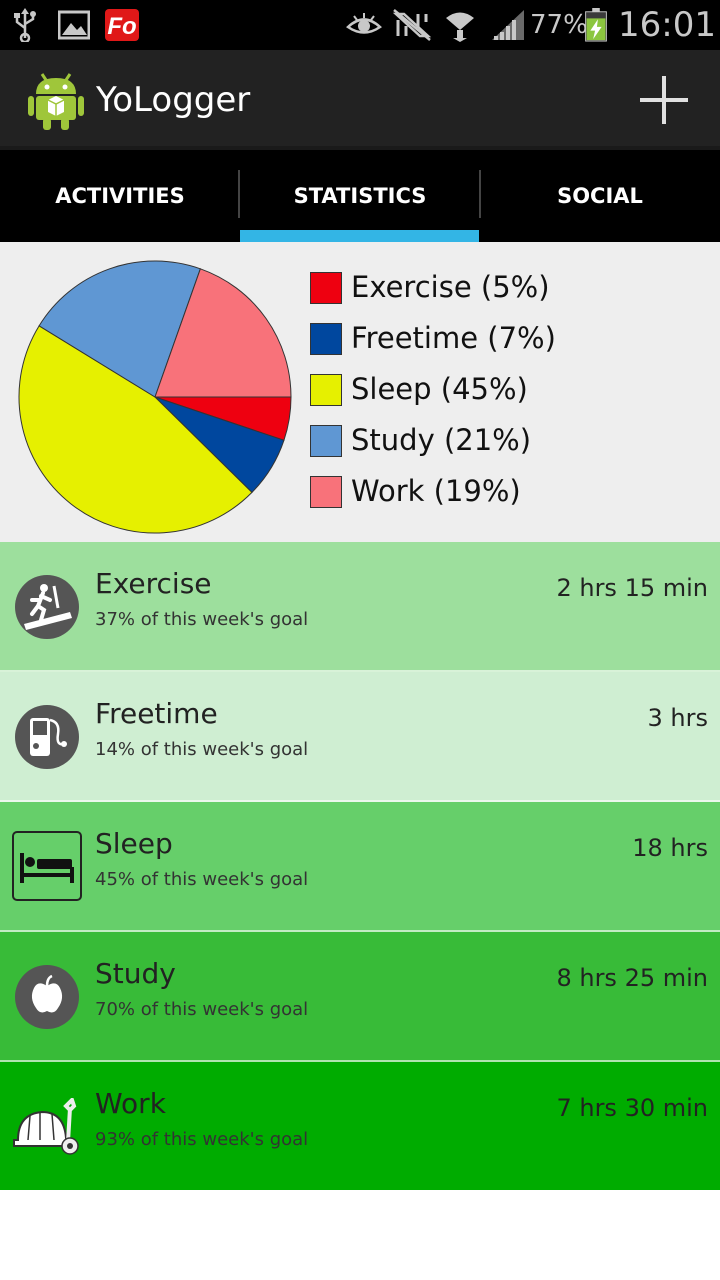 The height and width of the screenshot is (1280, 720). I want to click on activity-goal-progress: 45% of this week's goal, so click(202, 879).